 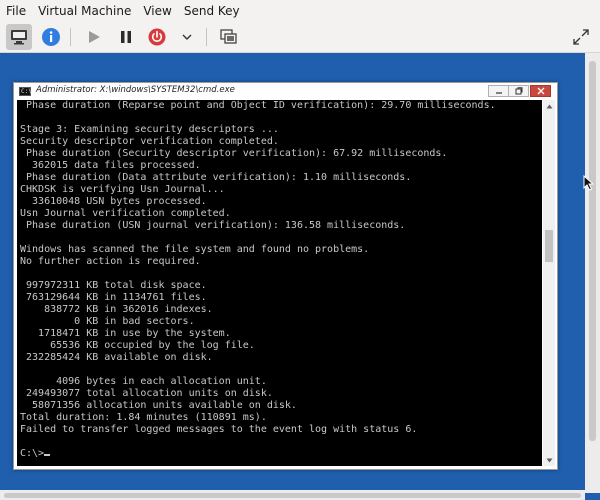 I want to click on console-line: 1718471 KB in use by the system., so click(x=125, y=333).